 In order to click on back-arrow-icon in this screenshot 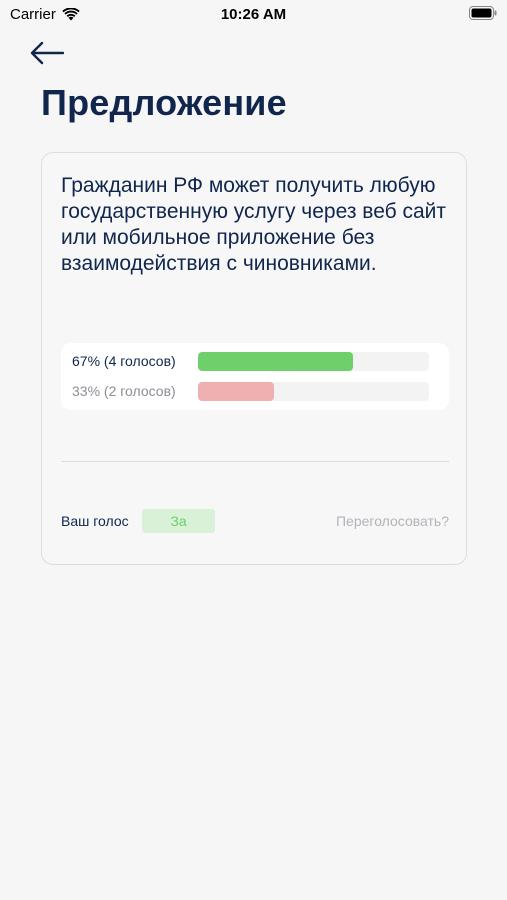, I will do `click(47, 53)`.